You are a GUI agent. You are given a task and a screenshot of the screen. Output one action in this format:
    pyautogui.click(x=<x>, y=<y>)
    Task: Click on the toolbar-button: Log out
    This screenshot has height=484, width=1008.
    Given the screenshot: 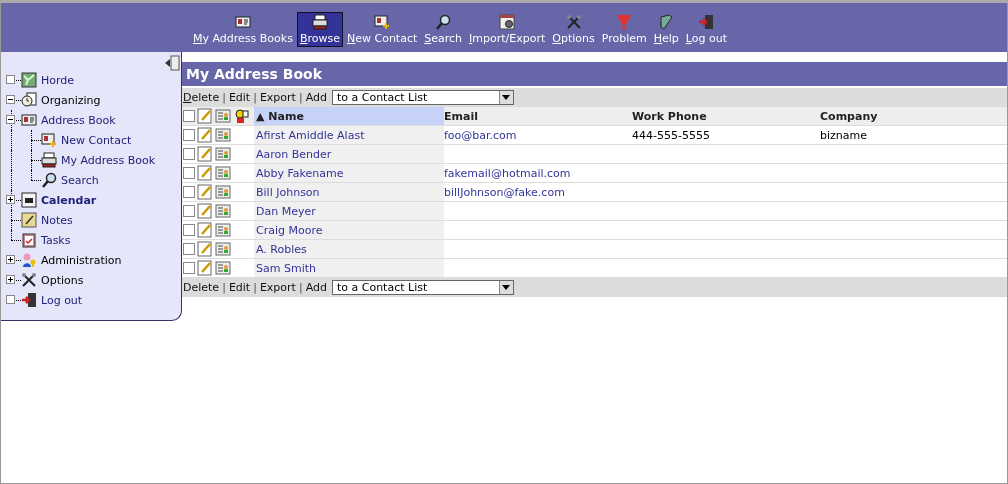 What is the action you would take?
    pyautogui.click(x=706, y=29)
    